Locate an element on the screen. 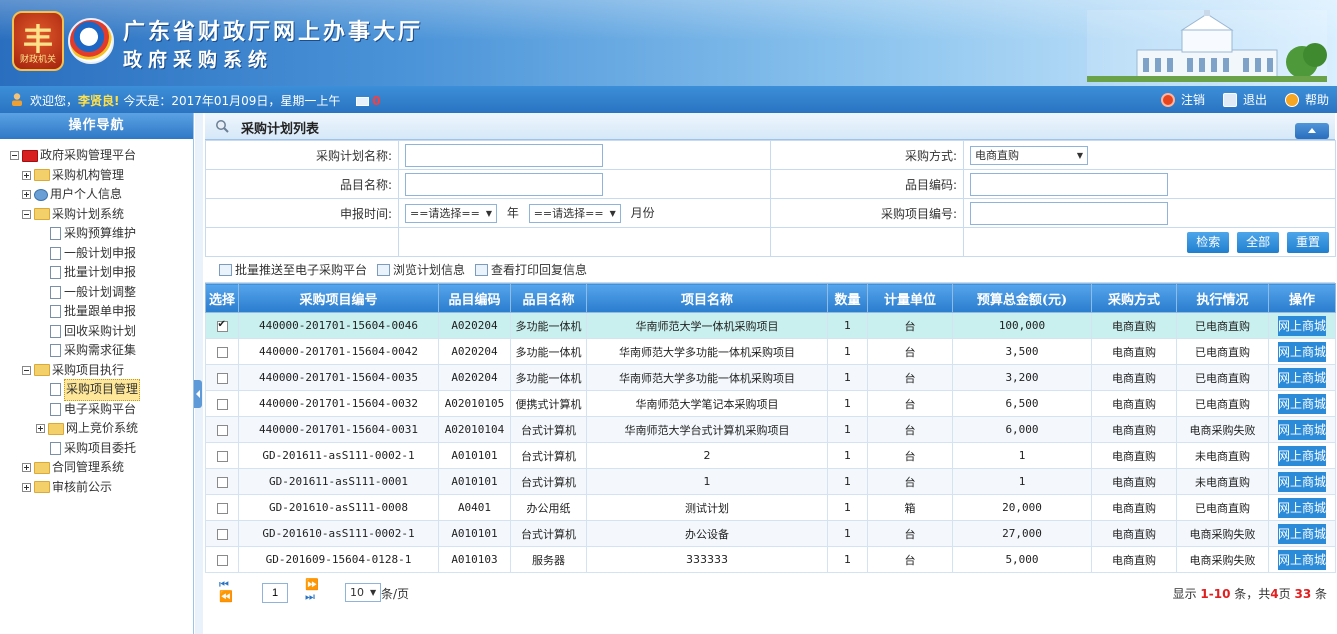 This screenshot has width=1337, height=634. folder-icon is located at coordinates (42, 487).